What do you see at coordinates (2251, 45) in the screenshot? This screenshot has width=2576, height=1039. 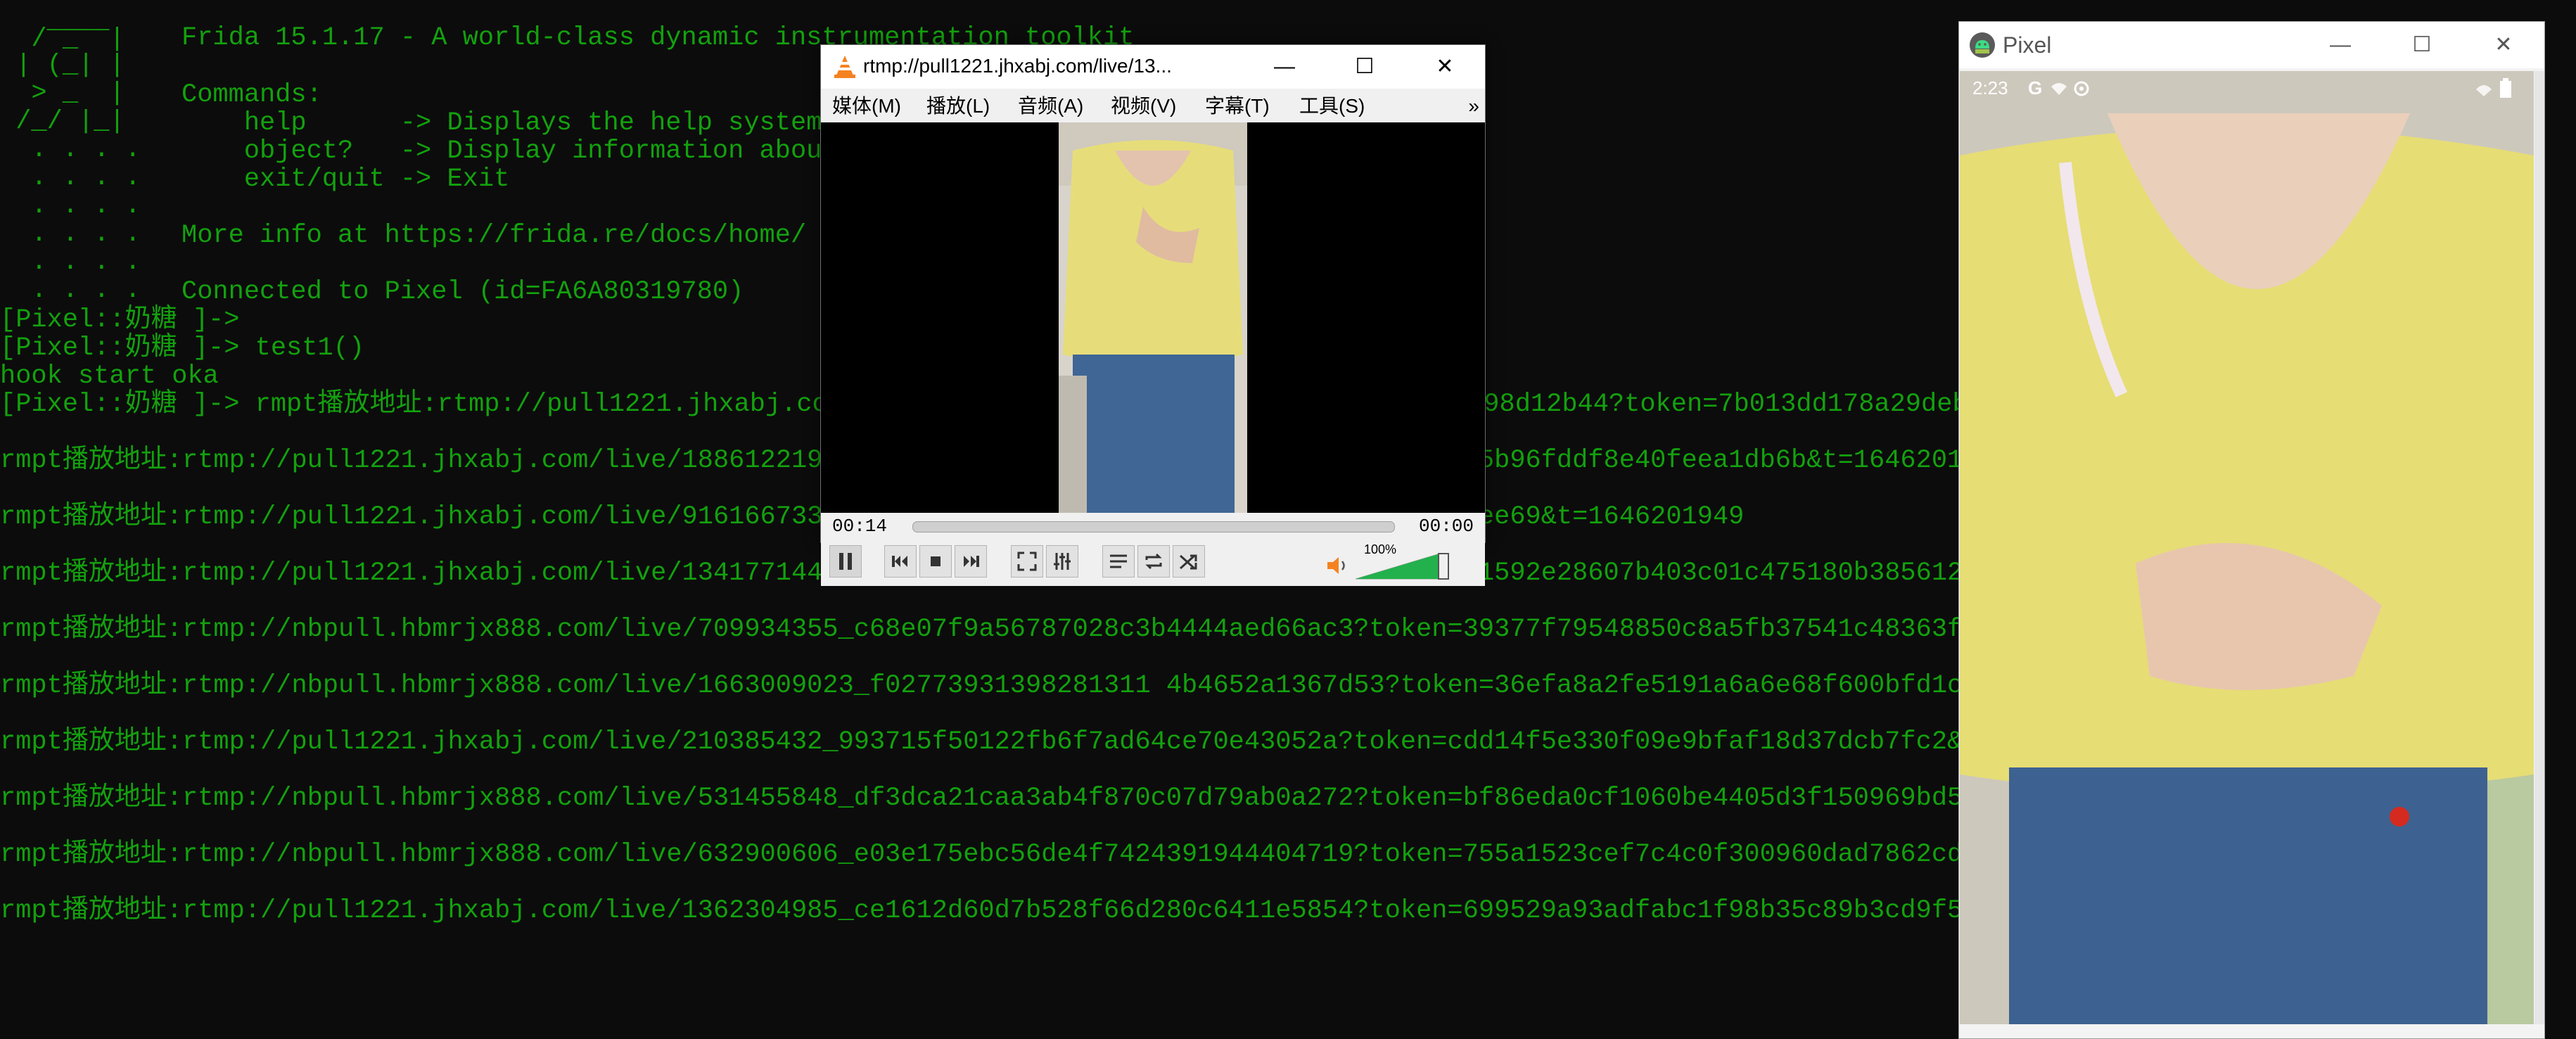 I see `pixel-titlebar: Pixel — ☐ ✕` at bounding box center [2251, 45].